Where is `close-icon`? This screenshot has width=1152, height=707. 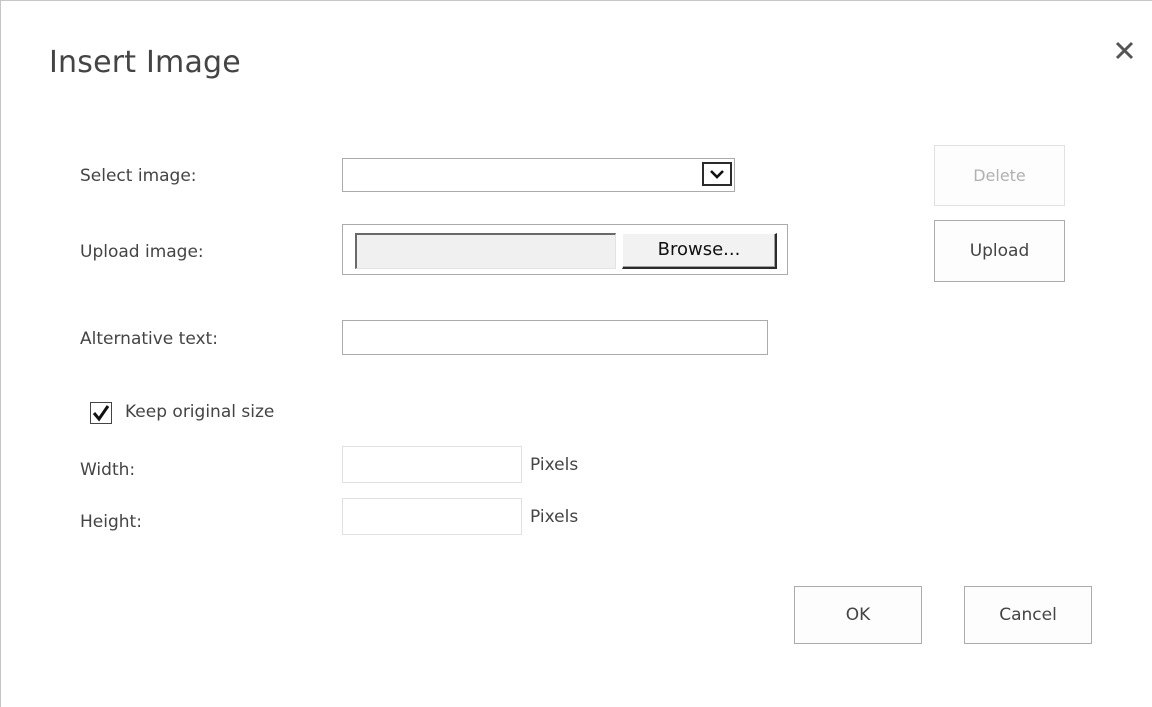 close-icon is located at coordinates (1125, 51).